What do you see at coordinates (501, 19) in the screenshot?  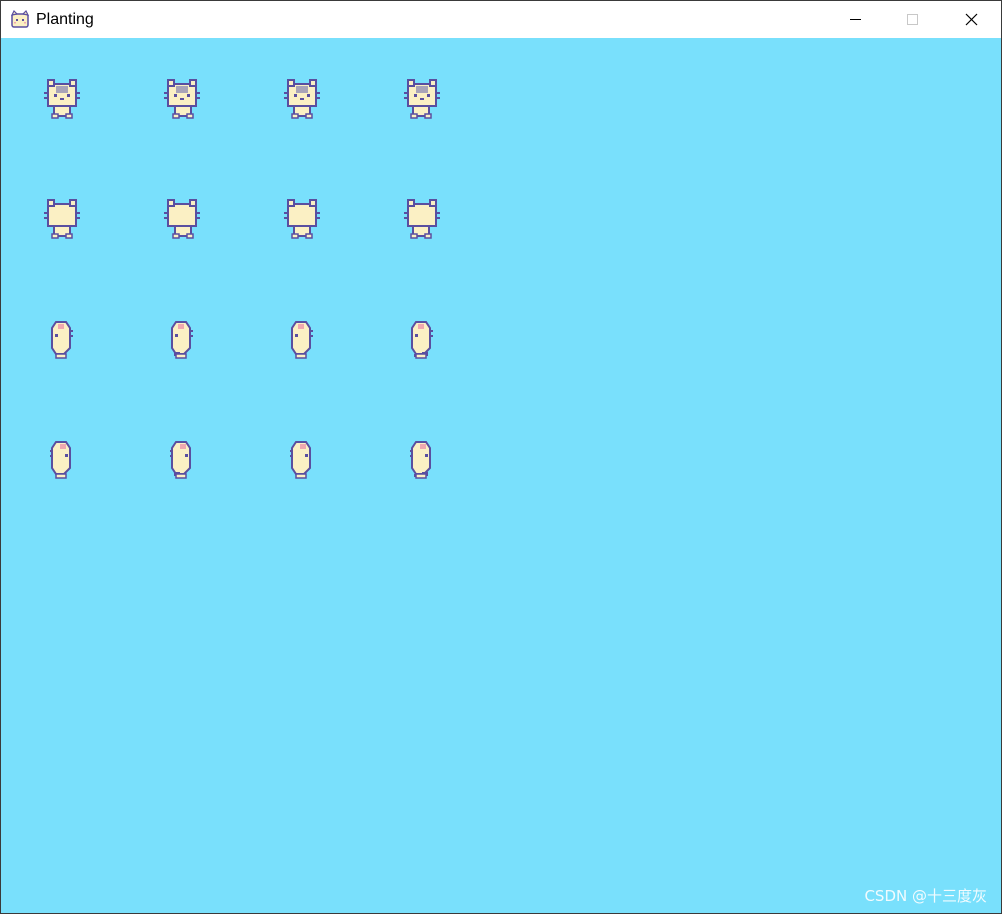 I see `title-bar: Planting` at bounding box center [501, 19].